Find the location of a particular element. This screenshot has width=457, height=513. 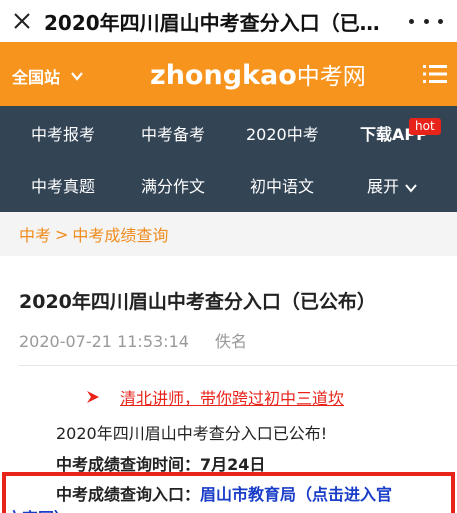

nav-item-2020-exam: 2020中考 is located at coordinates (282, 133).